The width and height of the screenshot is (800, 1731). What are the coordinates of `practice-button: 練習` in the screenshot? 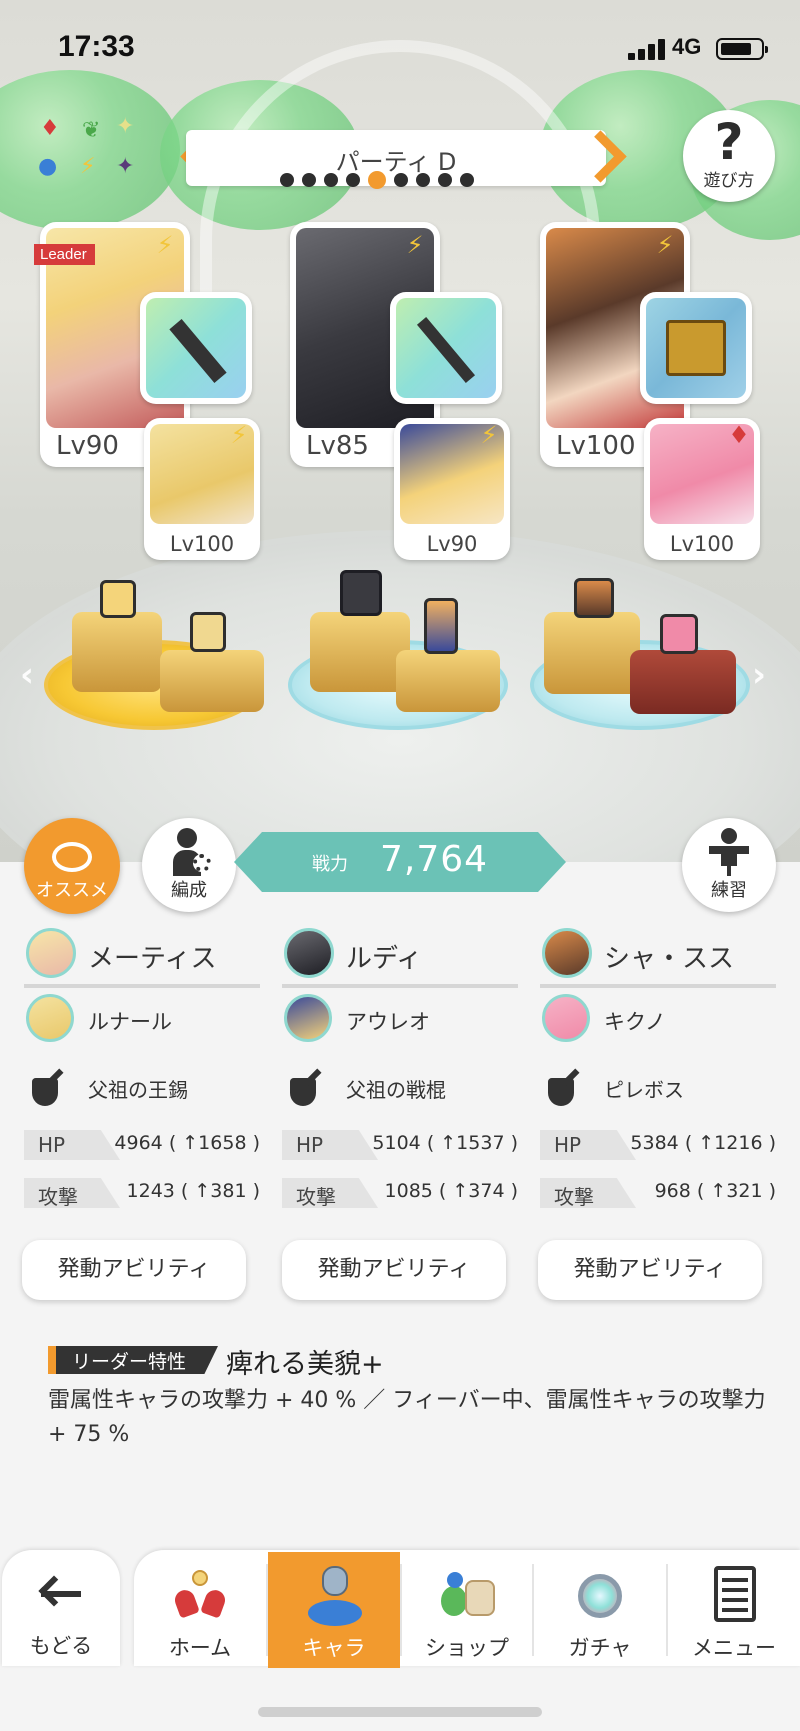 It's located at (729, 865).